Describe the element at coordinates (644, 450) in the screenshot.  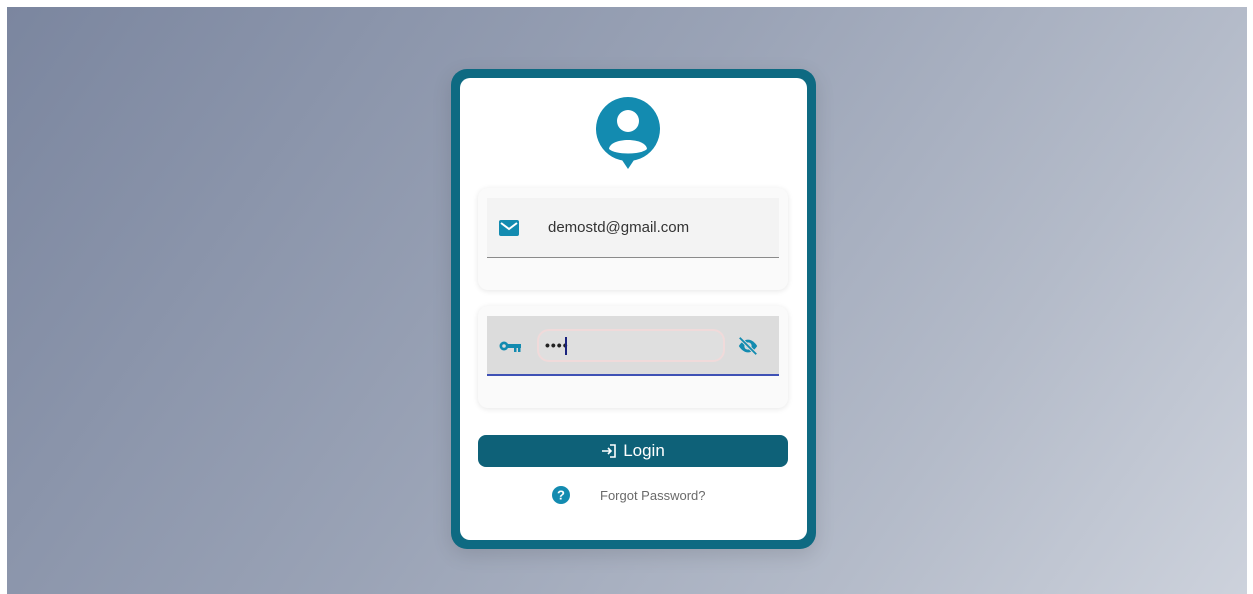
I see `login-button-label: Login` at that location.